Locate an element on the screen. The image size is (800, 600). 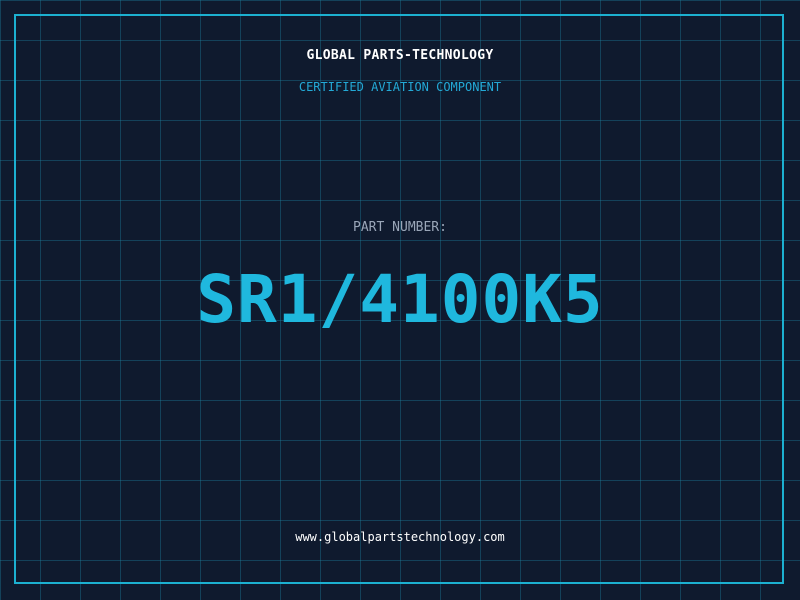
part-number-label: PART NUMBER: is located at coordinates (400, 227).